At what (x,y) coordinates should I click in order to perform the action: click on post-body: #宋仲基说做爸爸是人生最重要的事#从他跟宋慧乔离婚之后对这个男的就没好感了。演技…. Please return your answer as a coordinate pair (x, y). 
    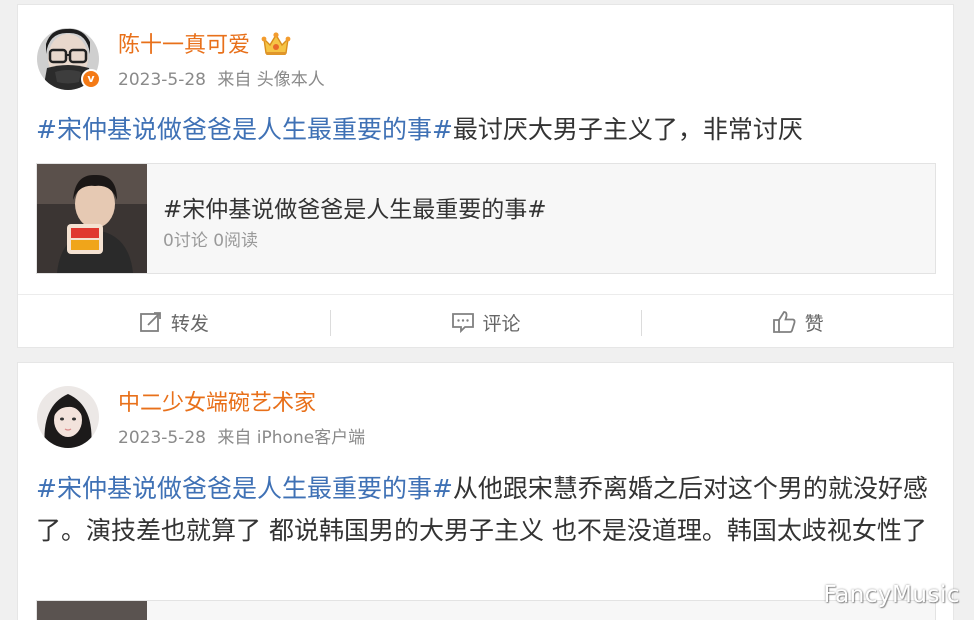
    Looking at the image, I should click on (483, 510).